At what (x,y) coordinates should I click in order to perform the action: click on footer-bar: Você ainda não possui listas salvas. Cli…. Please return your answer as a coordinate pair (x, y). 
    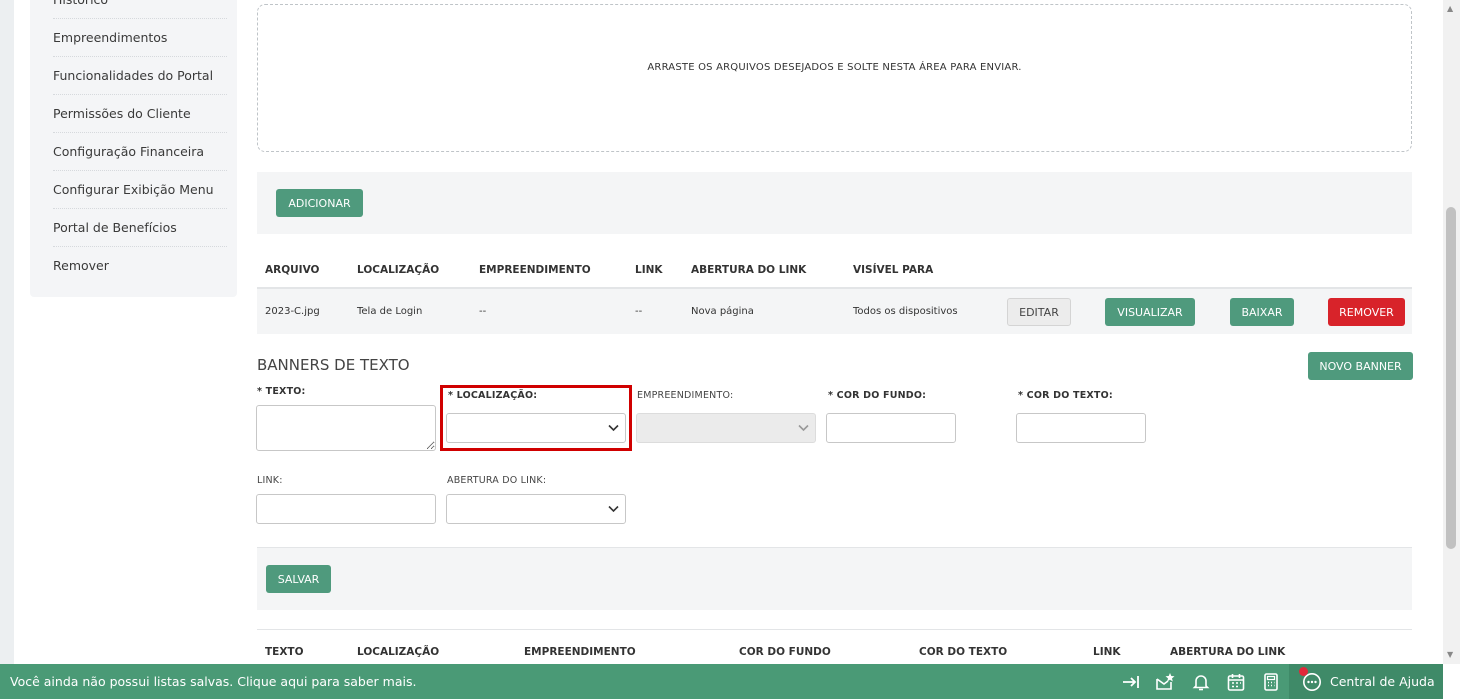
    Looking at the image, I should click on (721, 681).